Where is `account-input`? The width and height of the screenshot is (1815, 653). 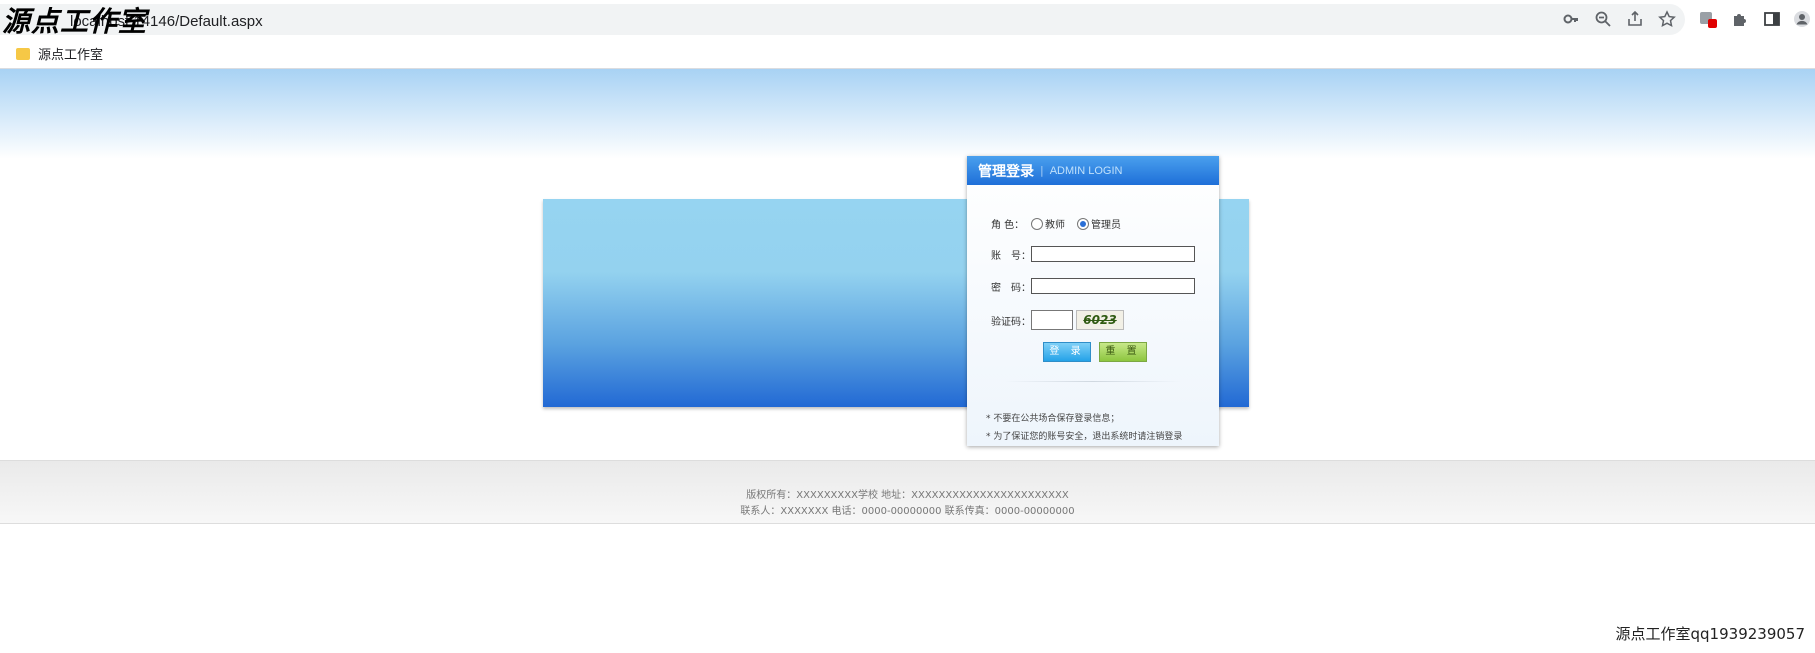 account-input is located at coordinates (1113, 254).